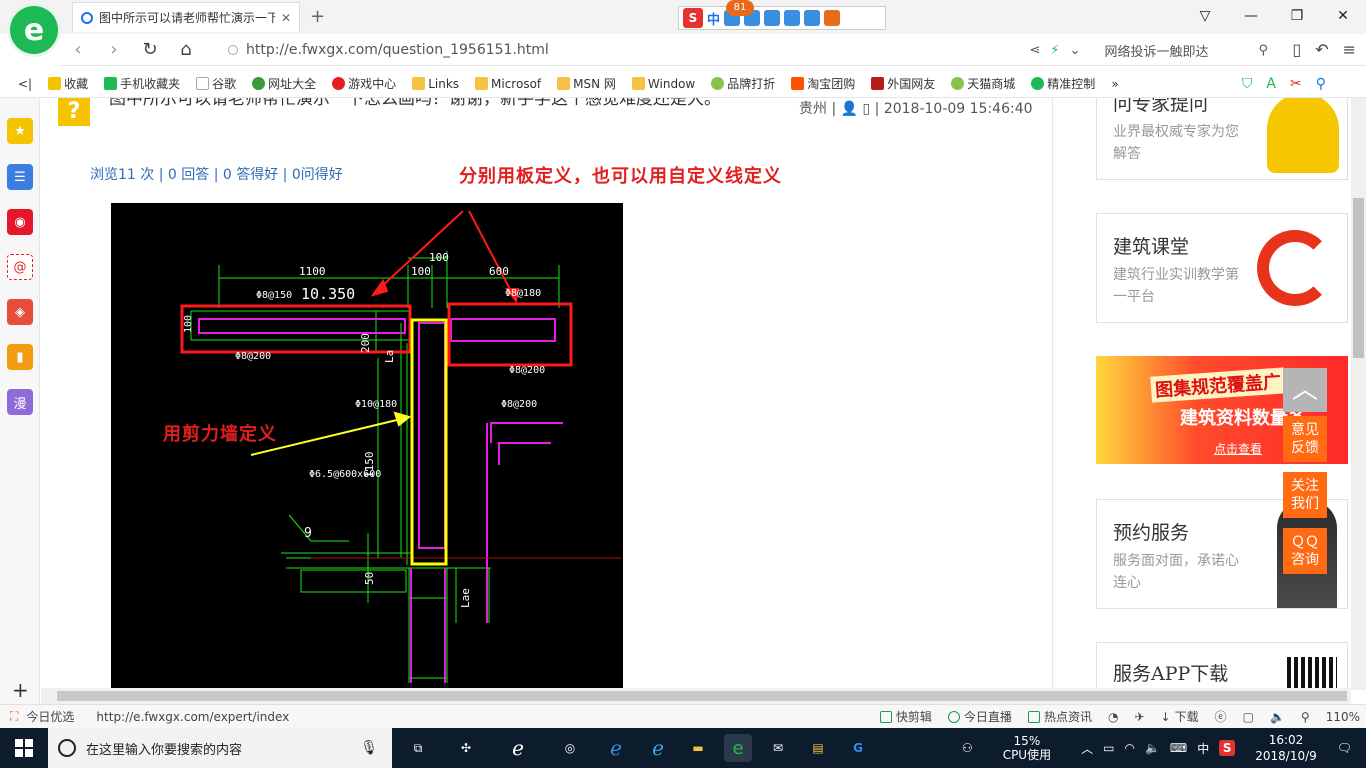 The height and width of the screenshot is (768, 1366). What do you see at coordinates (1152, 748) in the screenshot?
I see `volume-icon: 🔈` at bounding box center [1152, 748].